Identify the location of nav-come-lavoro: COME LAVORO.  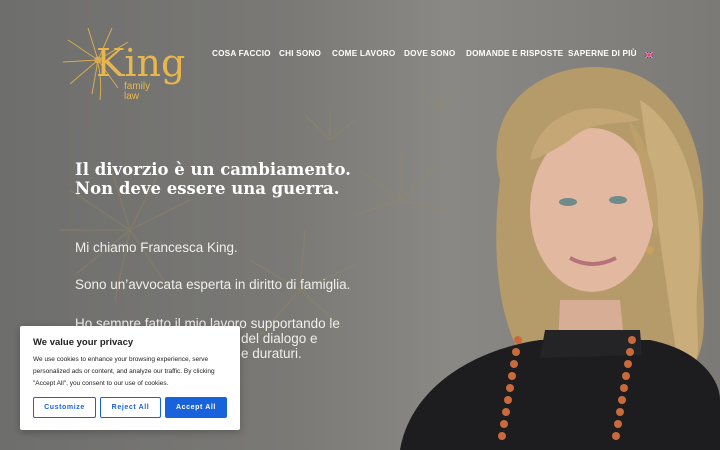
(363, 53).